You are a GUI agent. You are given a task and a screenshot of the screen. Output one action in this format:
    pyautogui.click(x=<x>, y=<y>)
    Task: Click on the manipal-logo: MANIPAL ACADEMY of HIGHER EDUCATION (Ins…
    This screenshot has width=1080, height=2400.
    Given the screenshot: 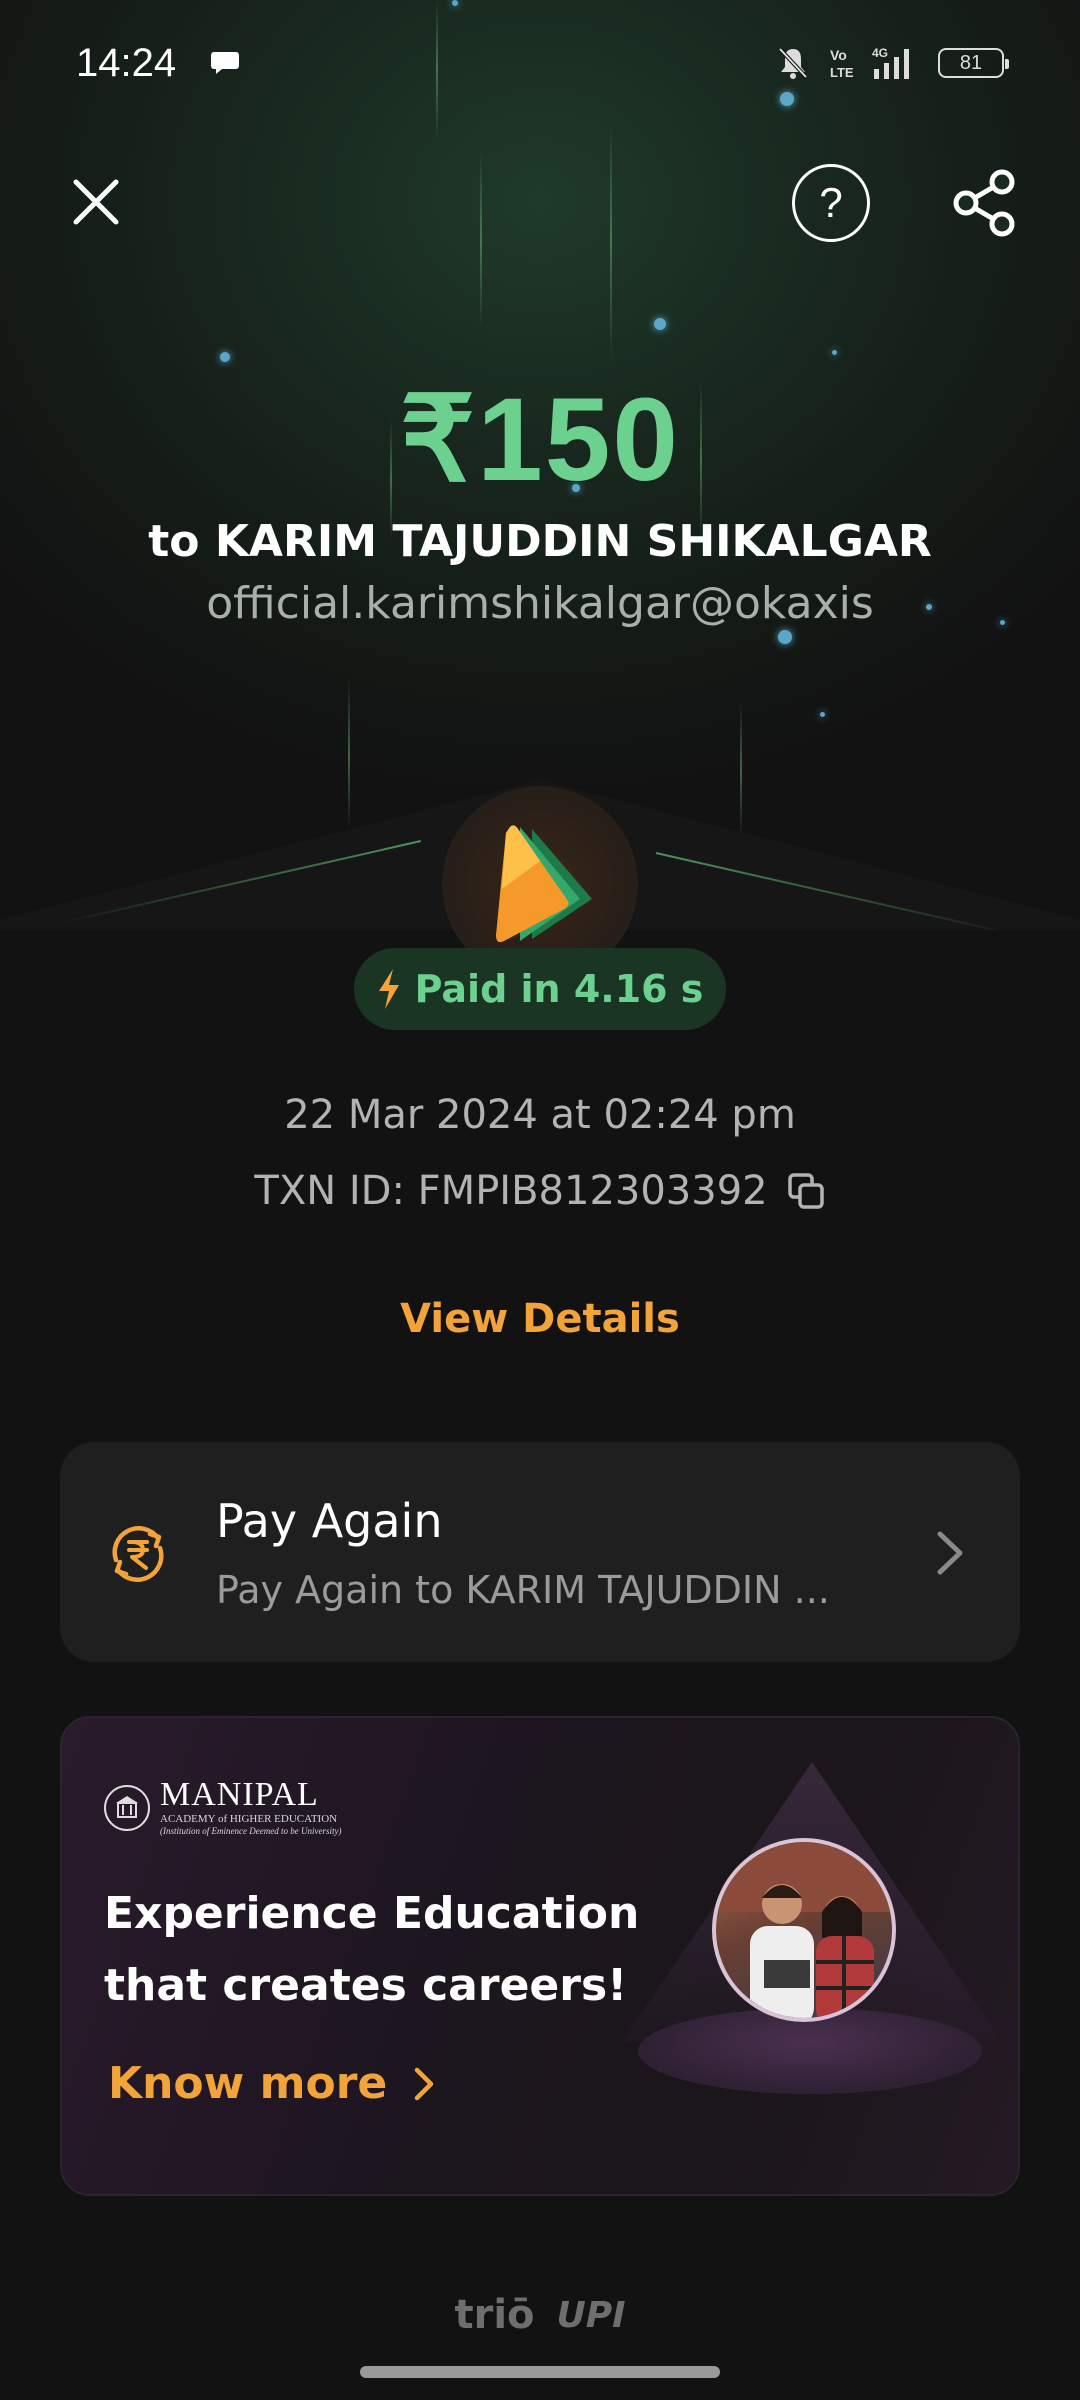 What is the action you would take?
    pyautogui.click(x=222, y=1808)
    